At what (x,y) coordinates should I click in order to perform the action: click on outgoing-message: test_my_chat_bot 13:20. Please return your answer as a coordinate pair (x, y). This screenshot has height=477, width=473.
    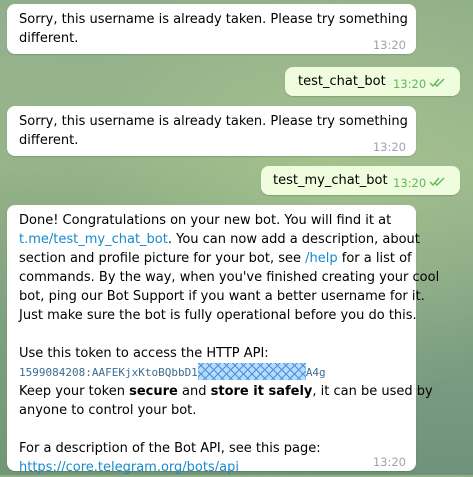
    Looking at the image, I should click on (360, 180).